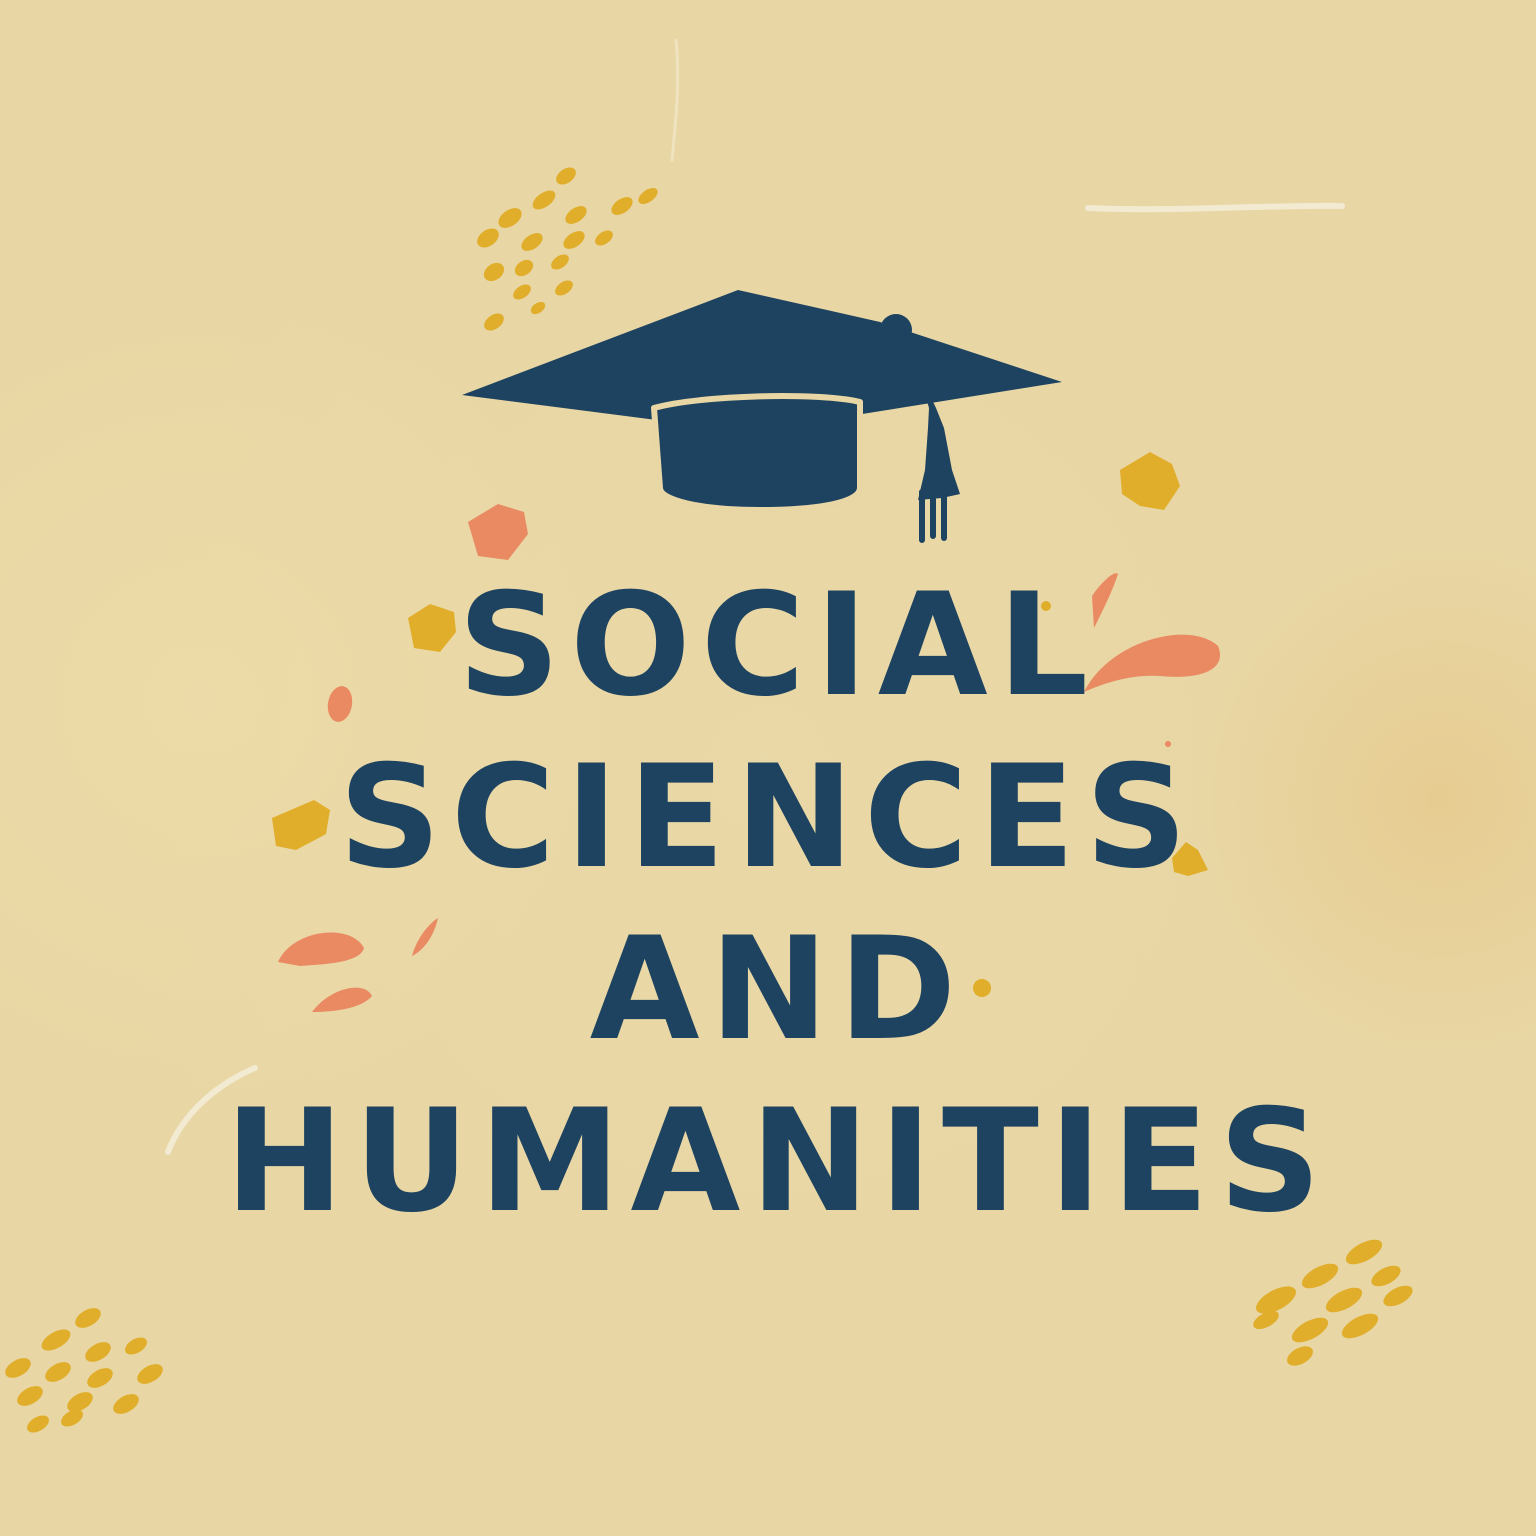  Describe the element at coordinates (778, 1161) in the screenshot. I see `title-line-humanities: HUMANITIES` at that location.